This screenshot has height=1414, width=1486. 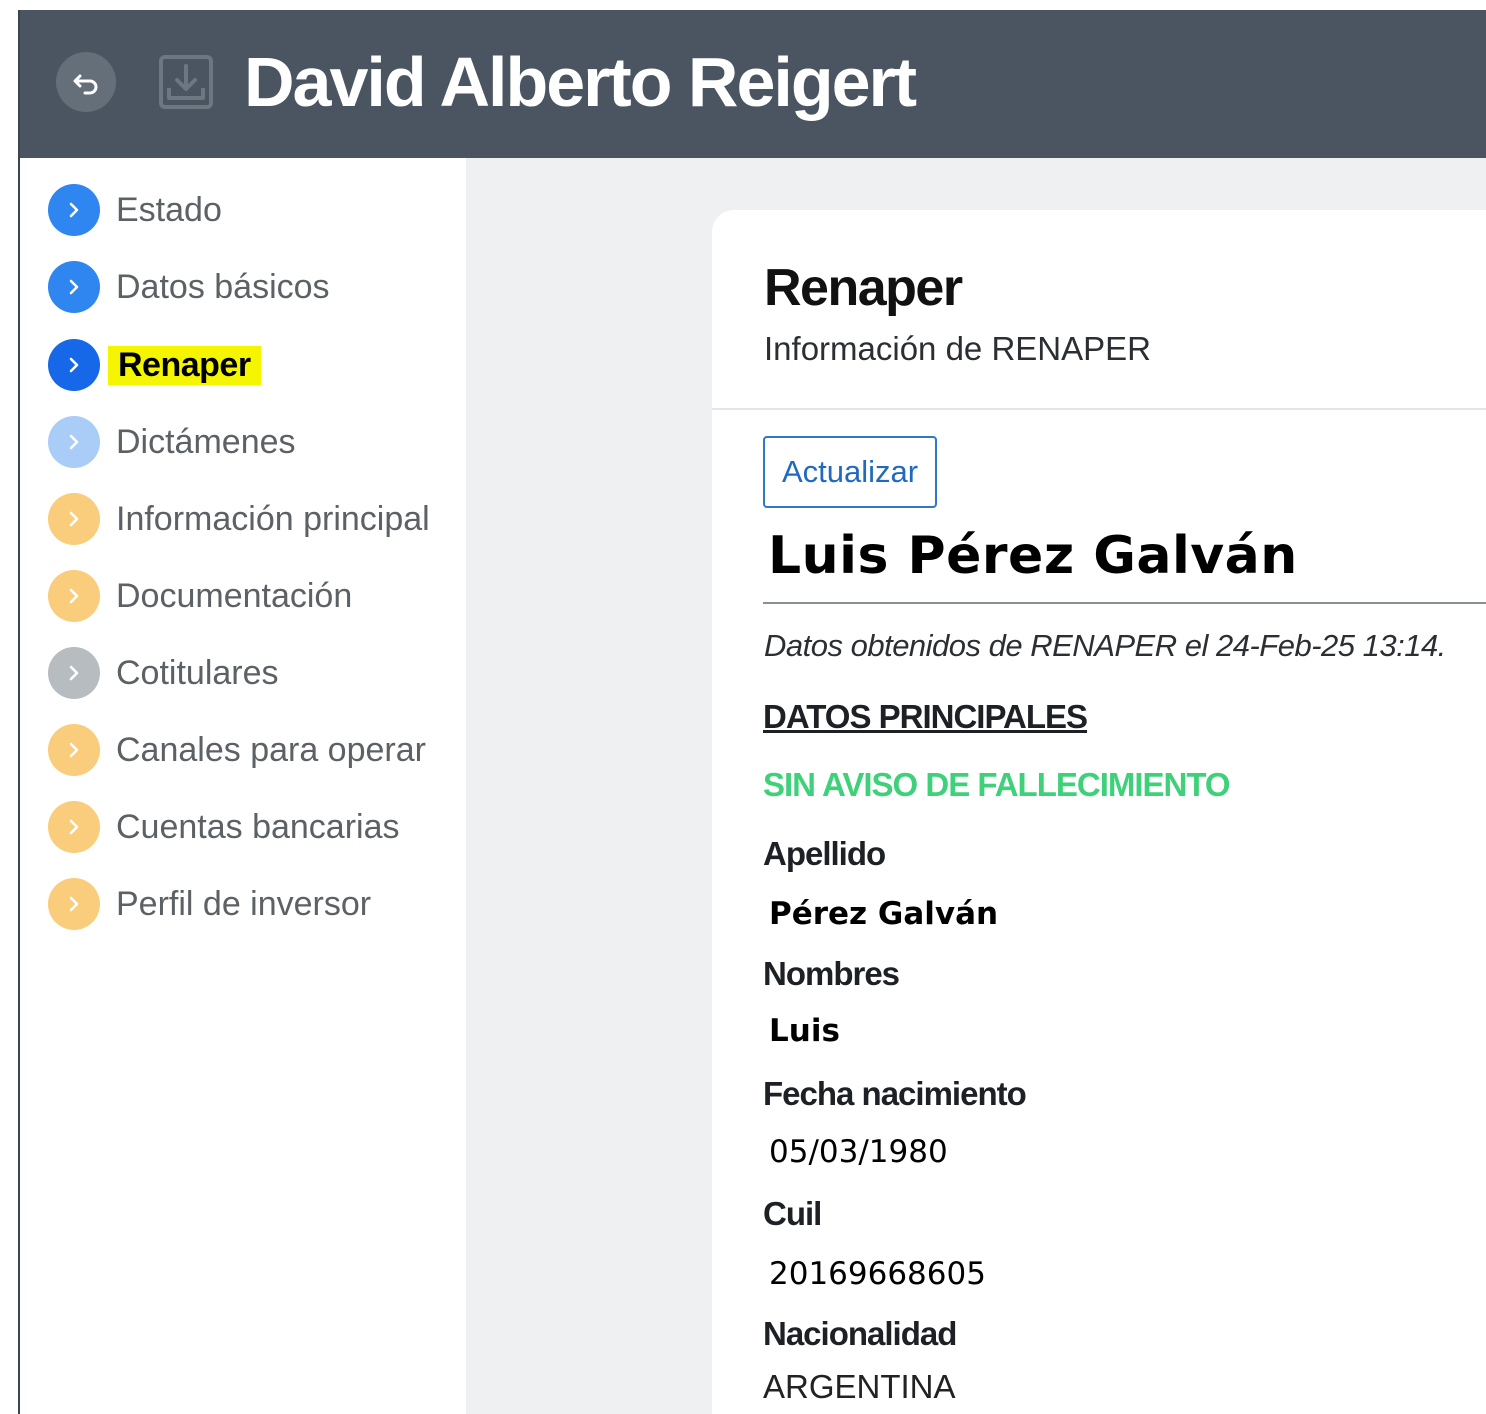 What do you see at coordinates (863, 288) in the screenshot?
I see `card-title: Renaper` at bounding box center [863, 288].